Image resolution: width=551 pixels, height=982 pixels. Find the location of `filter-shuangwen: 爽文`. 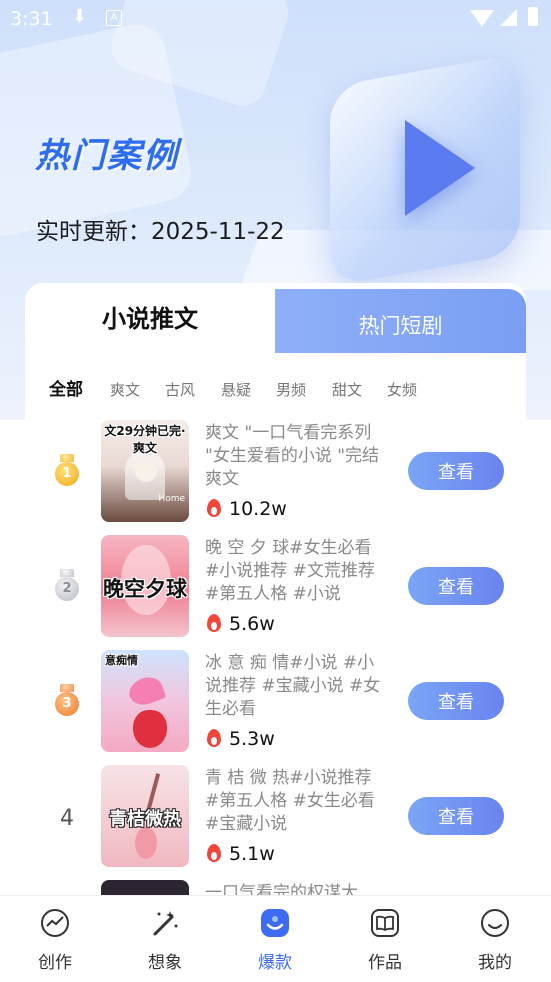

filter-shuangwen: 爽文 is located at coordinates (125, 389).